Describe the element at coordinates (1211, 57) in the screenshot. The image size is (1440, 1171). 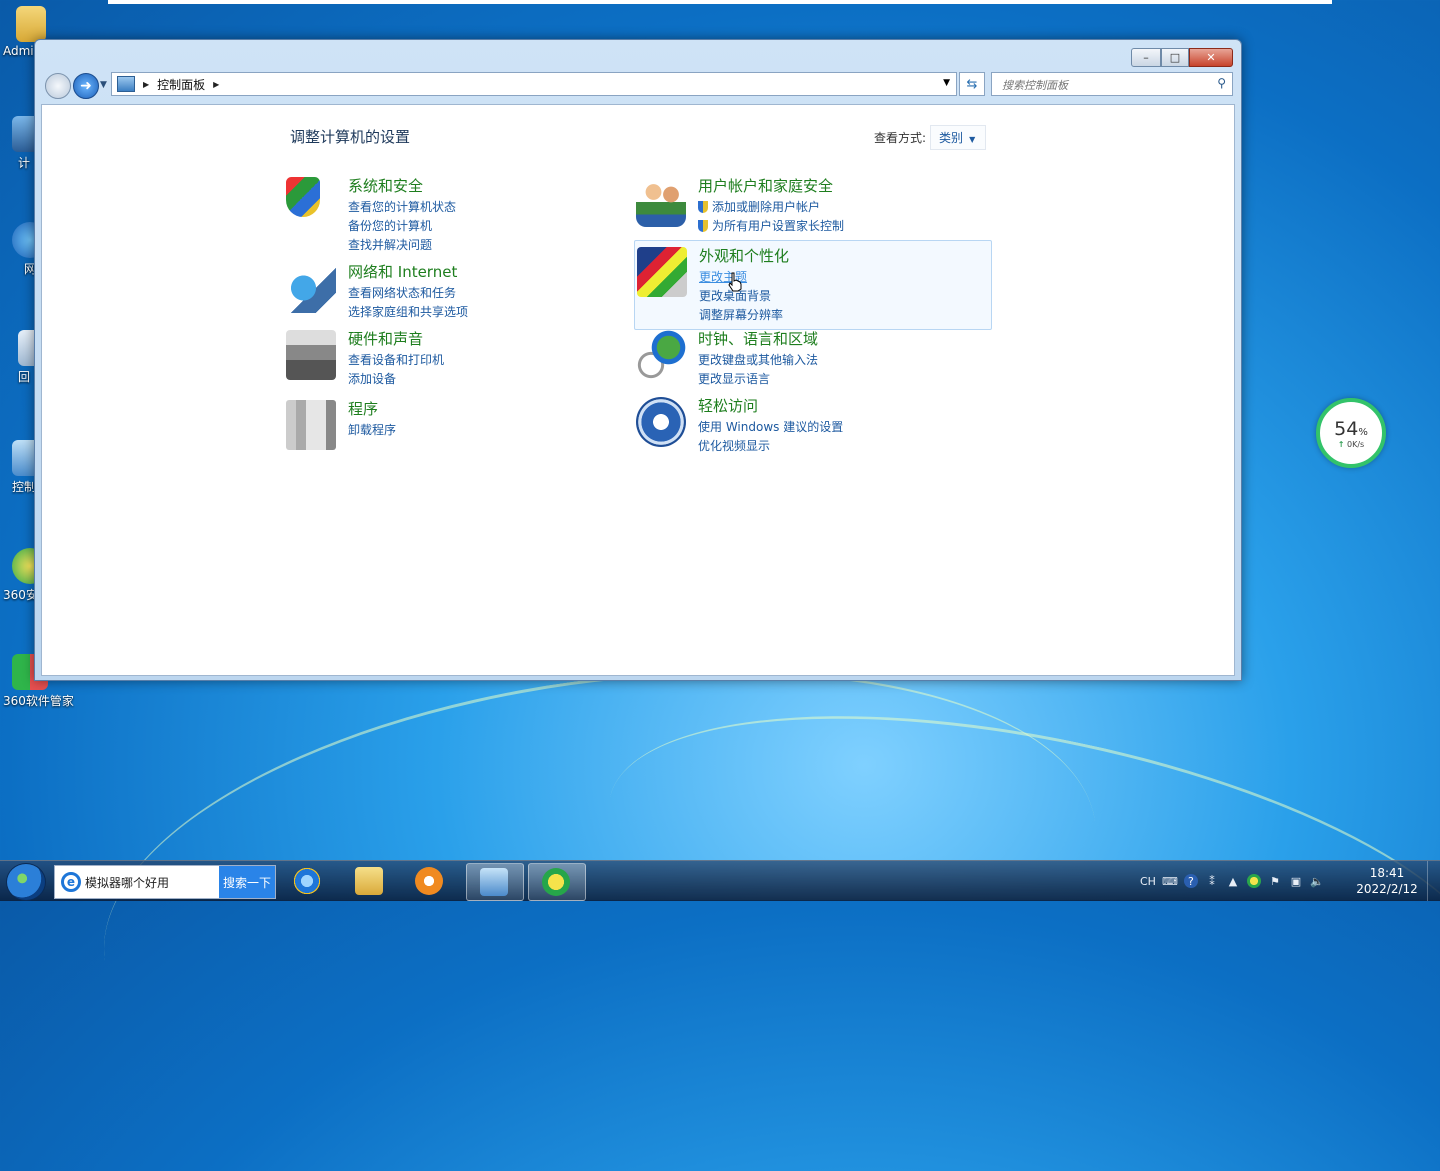
I see `close-button: ✕` at that location.